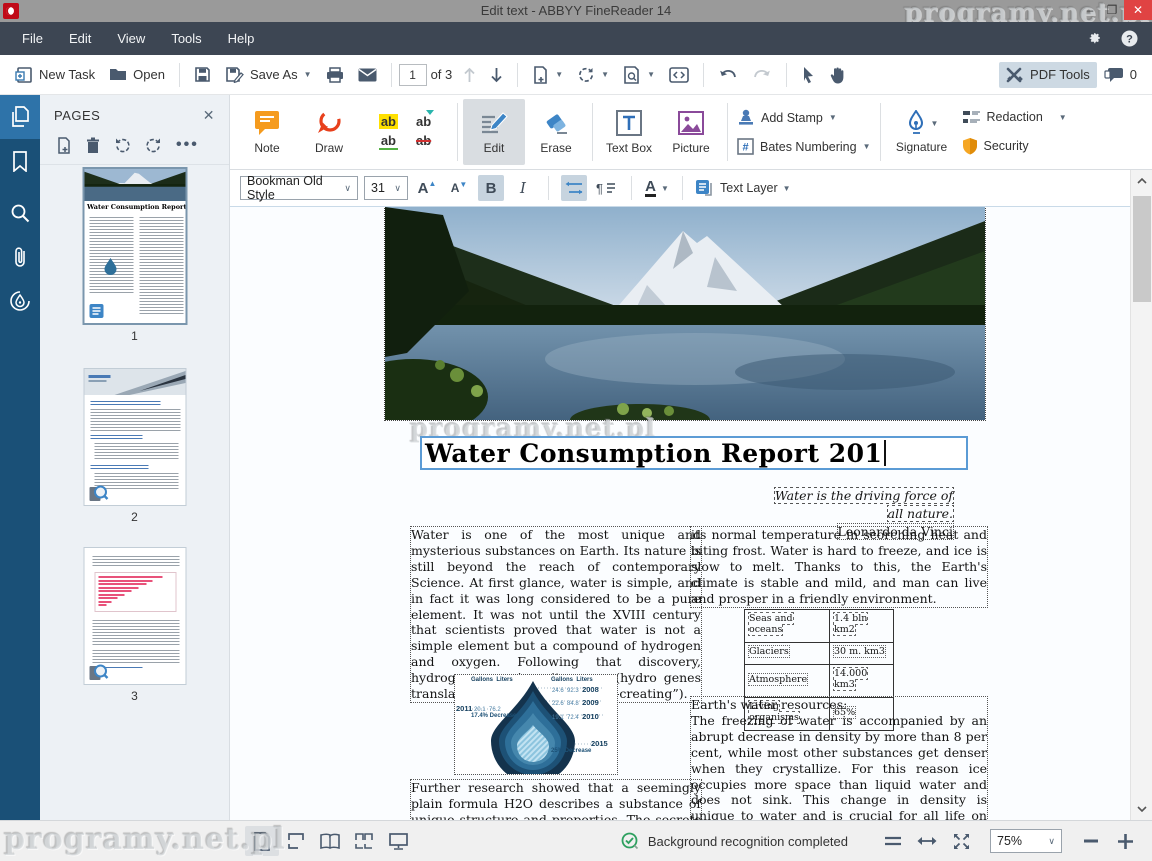  What do you see at coordinates (1141, 181) in the screenshot?
I see `scroll-up-icon` at bounding box center [1141, 181].